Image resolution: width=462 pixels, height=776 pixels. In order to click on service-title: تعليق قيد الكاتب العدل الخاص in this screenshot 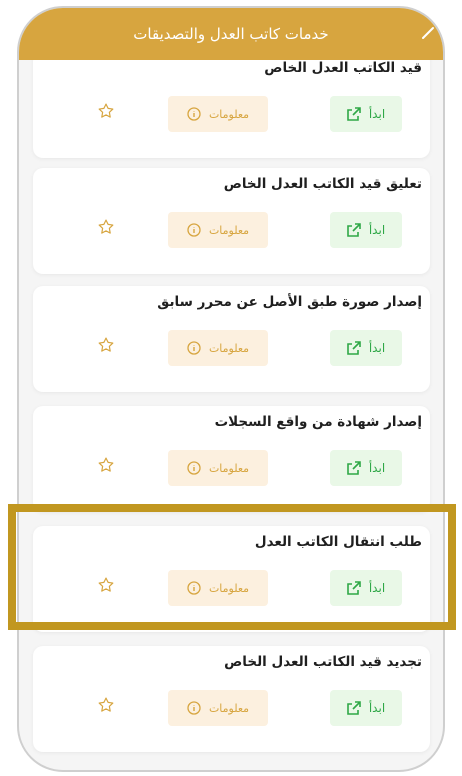, I will do `click(322, 184)`.